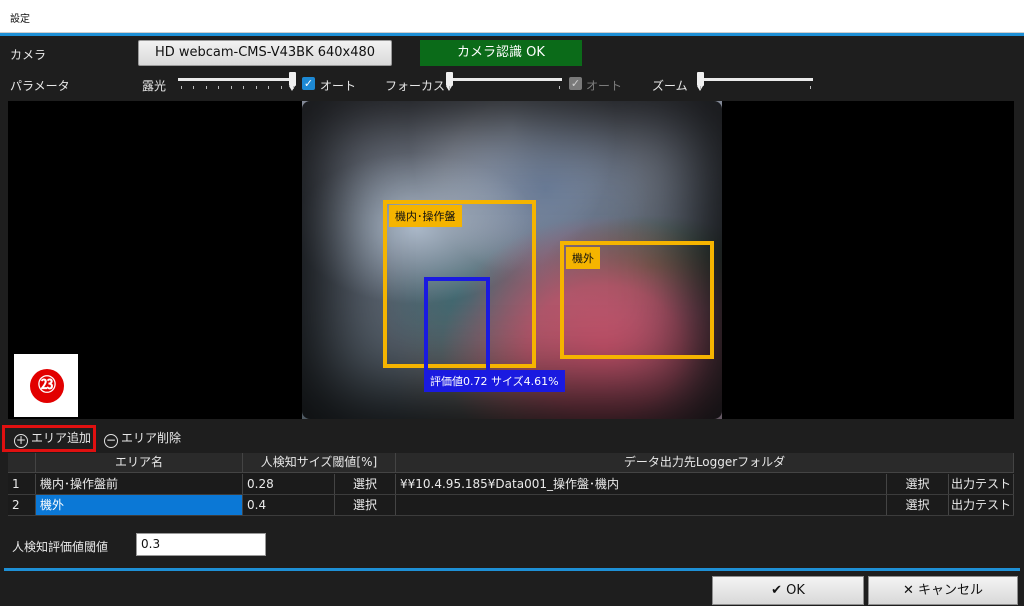 The height and width of the screenshot is (606, 1024). What do you see at coordinates (501, 53) in the screenshot?
I see `camera-status-badge: カメラ認識 OK` at bounding box center [501, 53].